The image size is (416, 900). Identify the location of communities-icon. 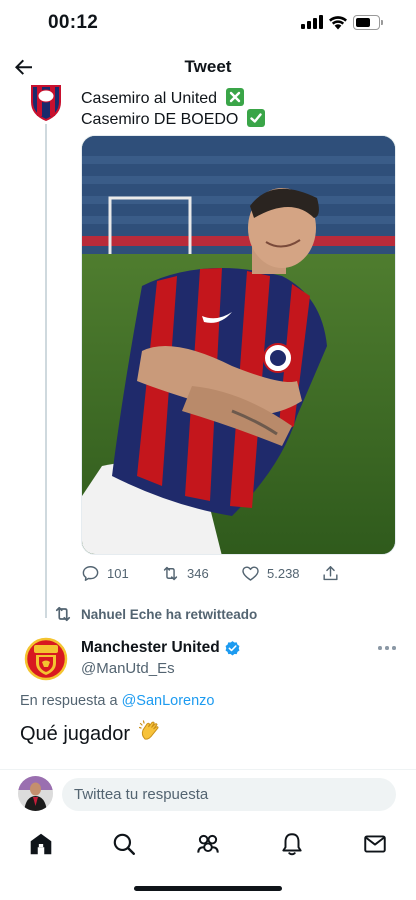
(208, 844).